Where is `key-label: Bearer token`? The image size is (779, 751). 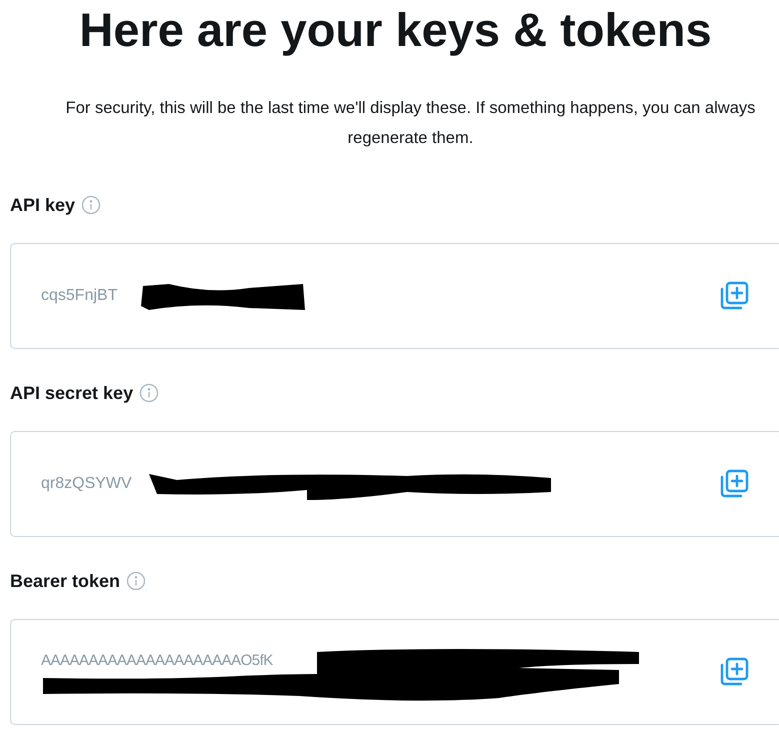 key-label: Bearer token is located at coordinates (65, 581).